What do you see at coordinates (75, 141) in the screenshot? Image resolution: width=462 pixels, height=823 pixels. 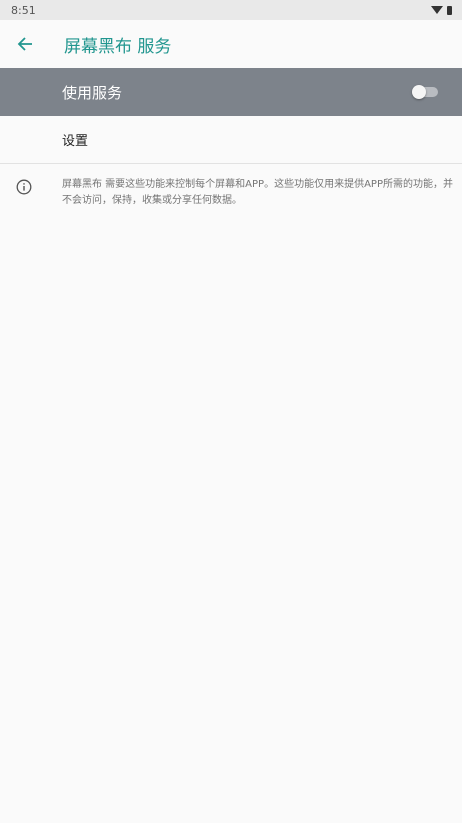 I see `settings-label: 设置` at bounding box center [75, 141].